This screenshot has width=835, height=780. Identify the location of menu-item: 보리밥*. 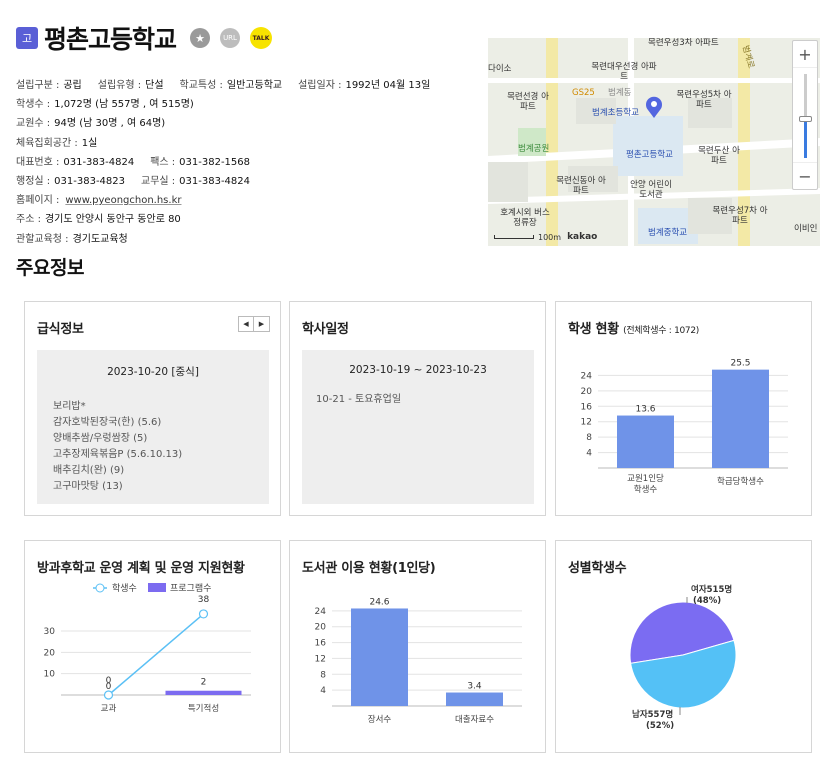
(69, 406).